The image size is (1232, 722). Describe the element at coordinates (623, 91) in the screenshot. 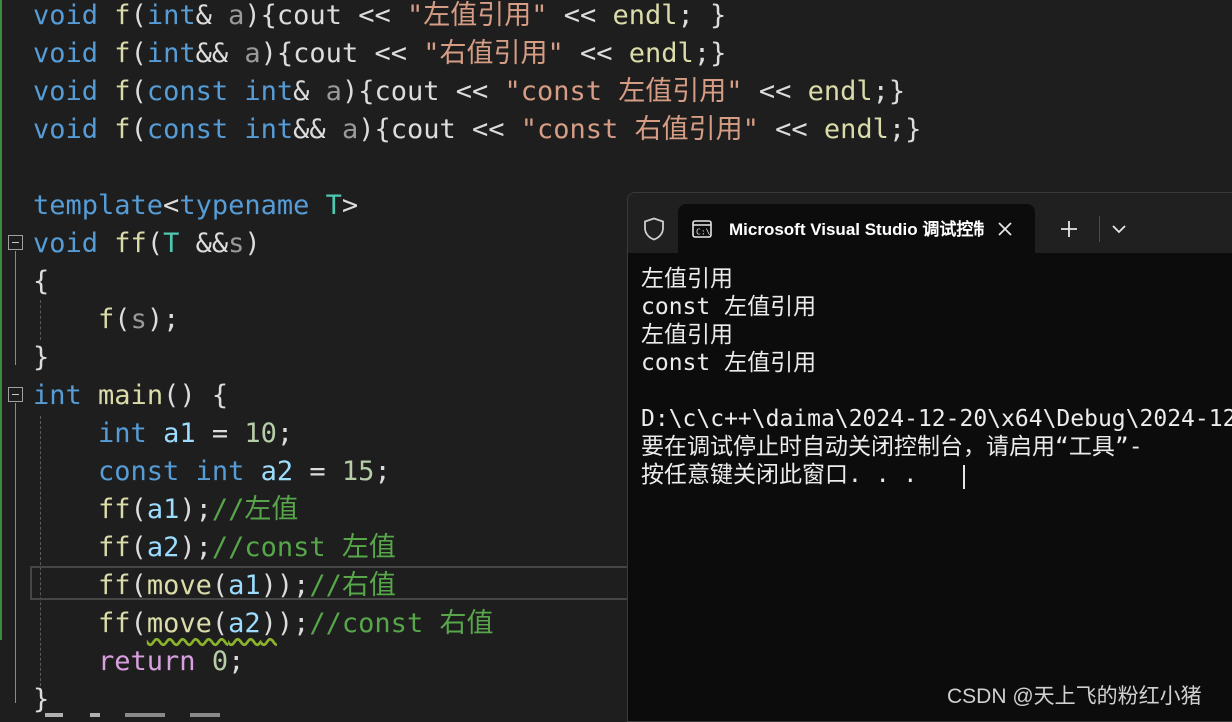

I see `code-token: "const 左值引用"` at that location.